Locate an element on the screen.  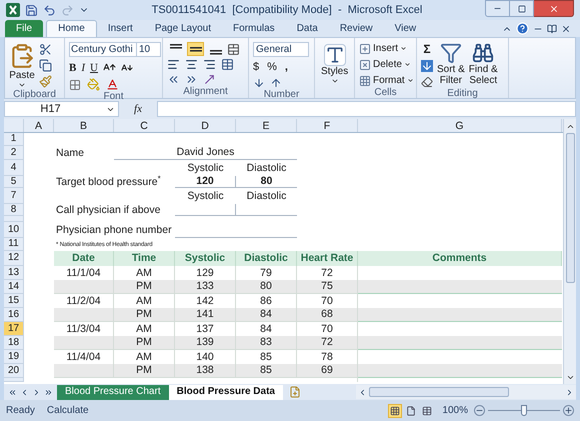
borders-icon is located at coordinates (75, 84).